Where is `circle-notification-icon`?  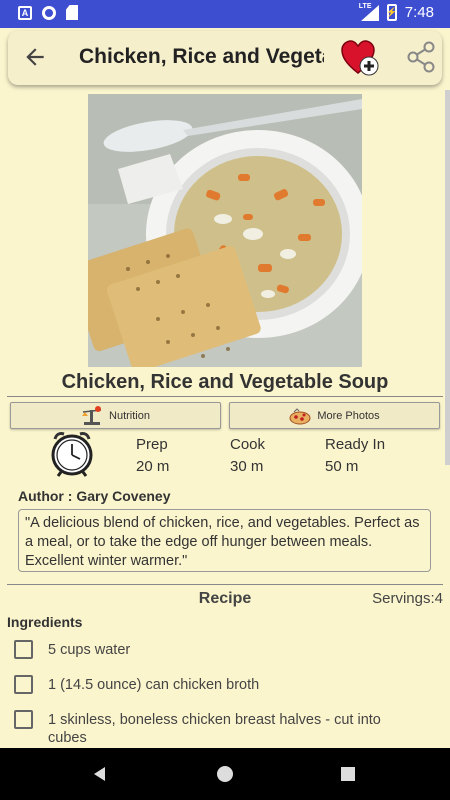
circle-notification-icon is located at coordinates (49, 12).